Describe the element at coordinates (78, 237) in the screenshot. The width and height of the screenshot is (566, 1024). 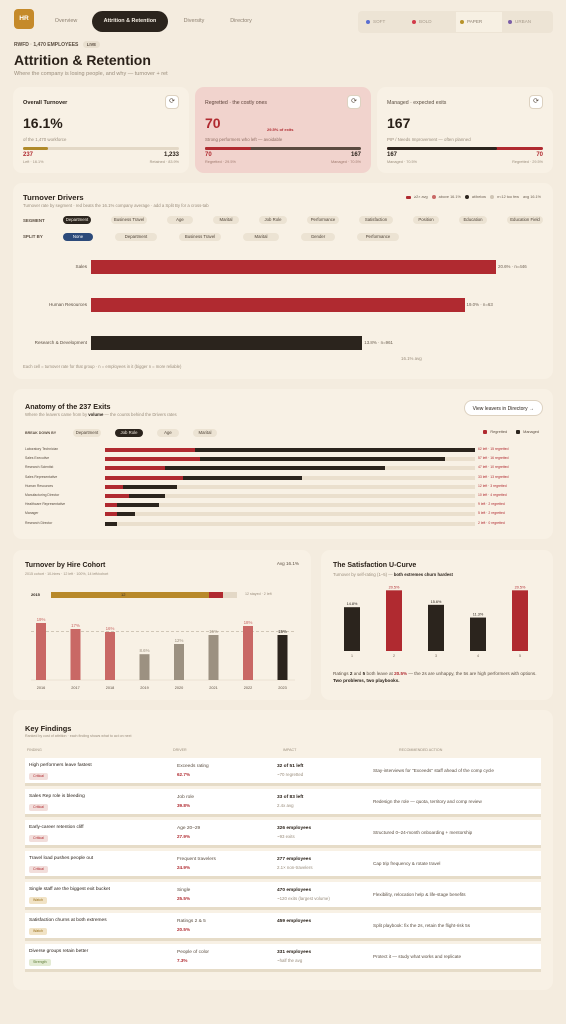
I see `split-pill: None` at that location.